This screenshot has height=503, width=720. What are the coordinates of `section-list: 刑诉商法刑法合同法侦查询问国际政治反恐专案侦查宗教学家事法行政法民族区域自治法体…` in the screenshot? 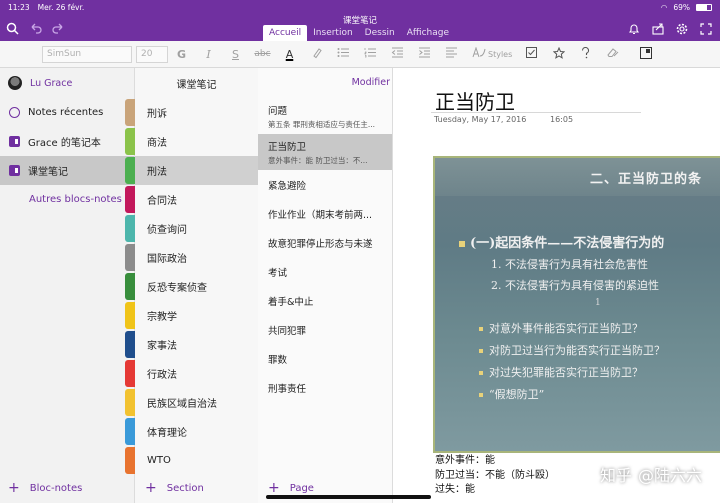 It's located at (191, 286).